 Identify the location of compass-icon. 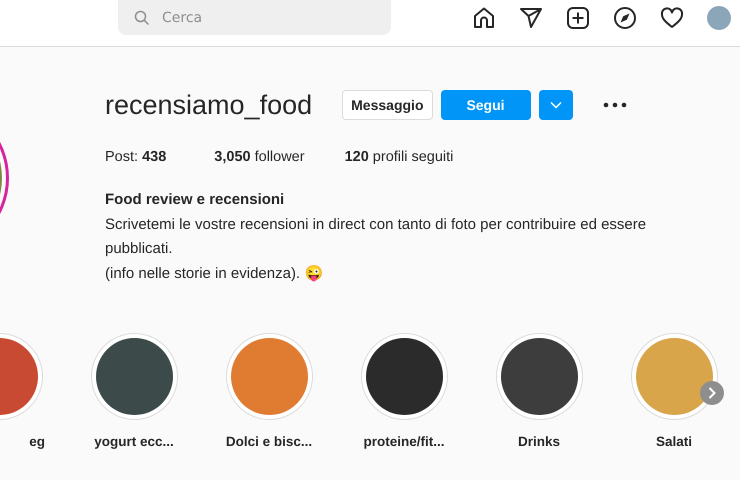
(625, 18).